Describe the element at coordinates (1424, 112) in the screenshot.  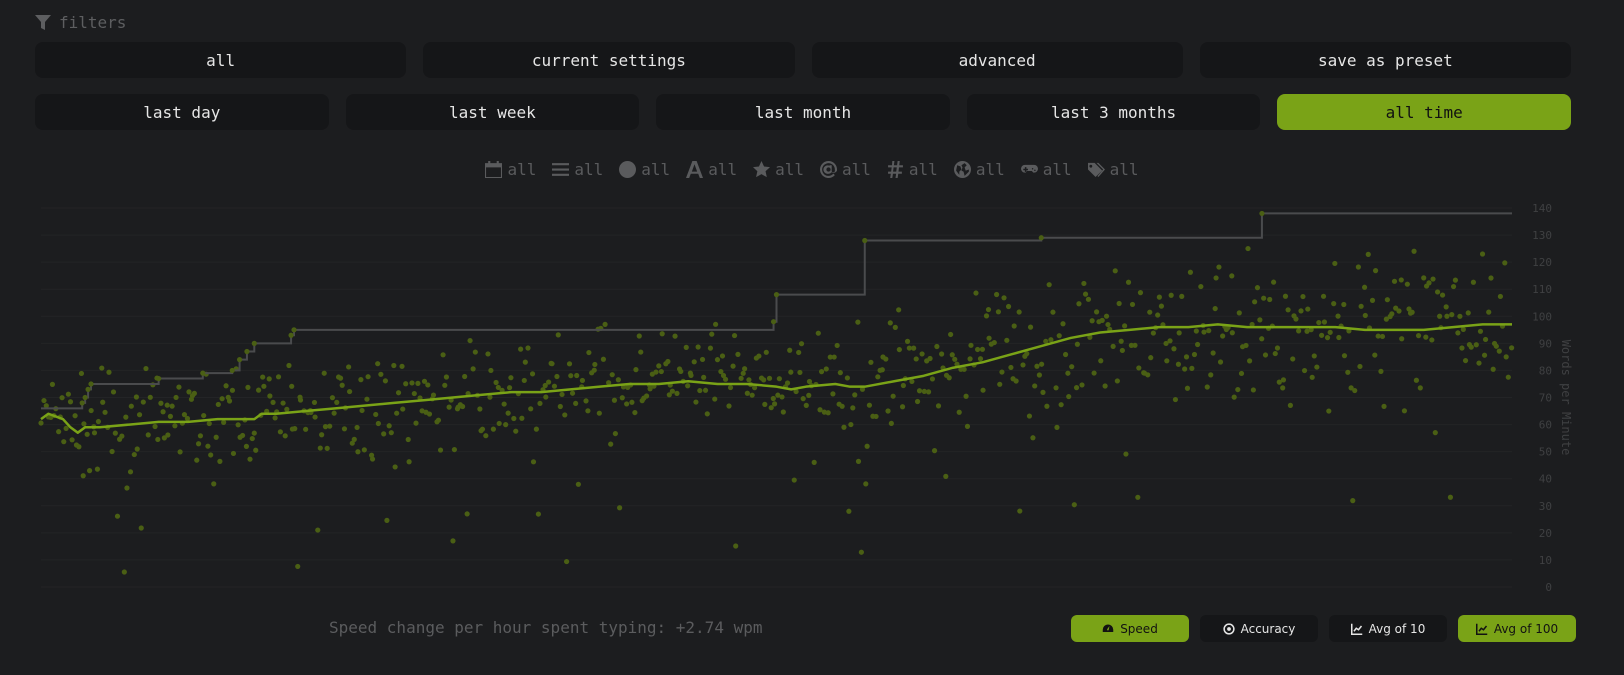
I see `all-time-button: all time` at that location.